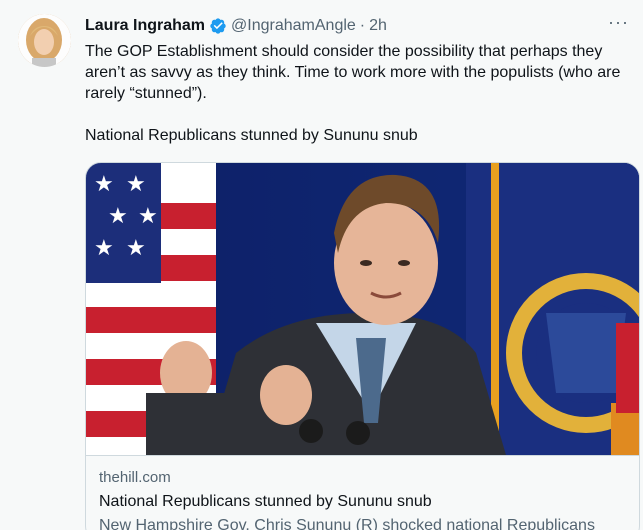 The width and height of the screenshot is (643, 530). What do you see at coordinates (145, 26) in the screenshot?
I see `author-name: Laura Ingraham` at bounding box center [145, 26].